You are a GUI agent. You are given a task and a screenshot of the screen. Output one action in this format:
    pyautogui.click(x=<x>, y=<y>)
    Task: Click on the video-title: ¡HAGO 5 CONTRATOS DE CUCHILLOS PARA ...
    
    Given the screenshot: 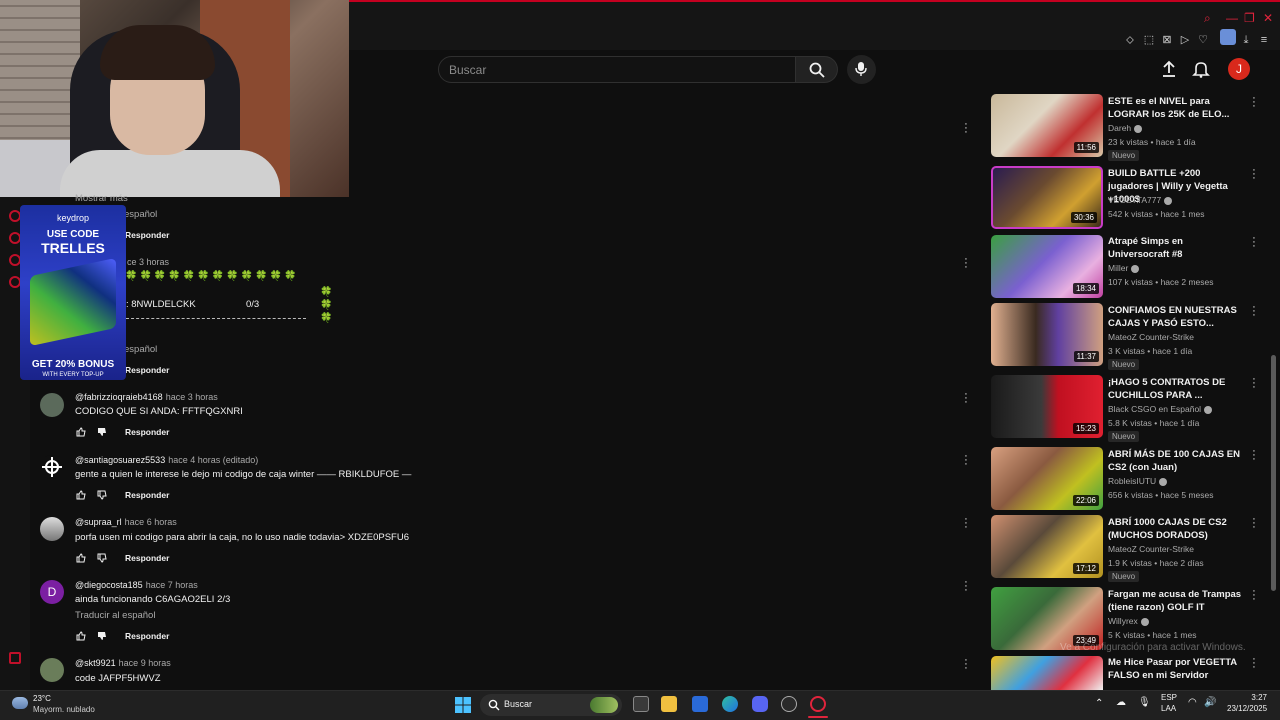 What is the action you would take?
    pyautogui.click(x=1177, y=389)
    